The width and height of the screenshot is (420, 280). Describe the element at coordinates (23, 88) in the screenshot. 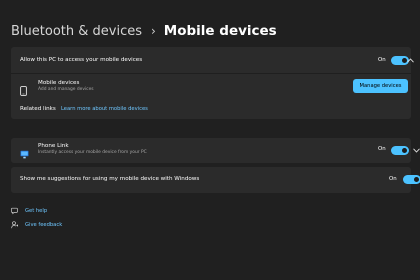

I see `phone-icon` at that location.